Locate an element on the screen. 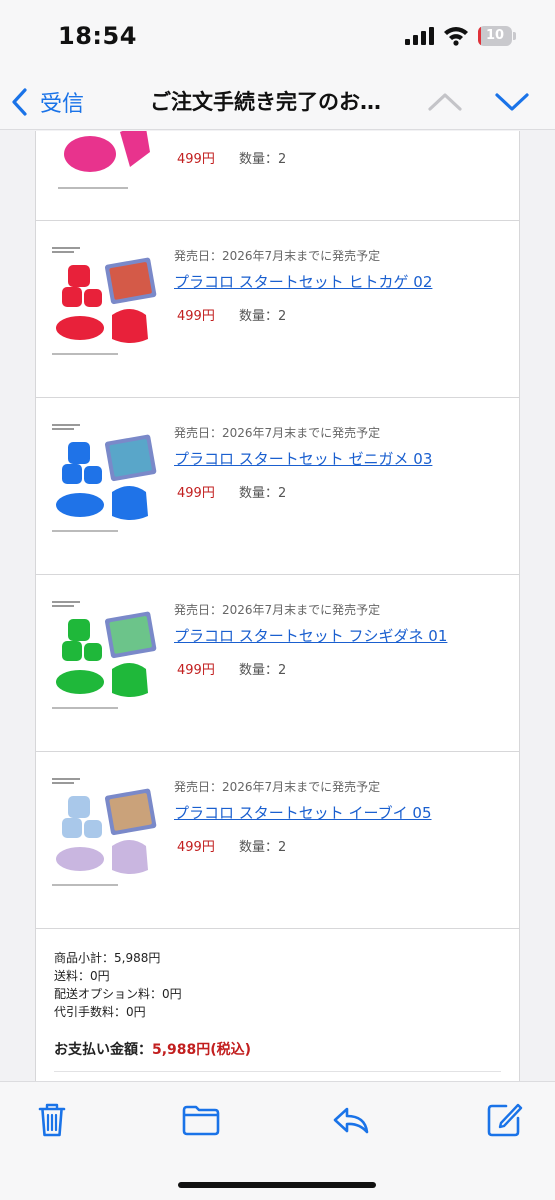  cod-fee: 代引手数料：0円 is located at coordinates (100, 1012).